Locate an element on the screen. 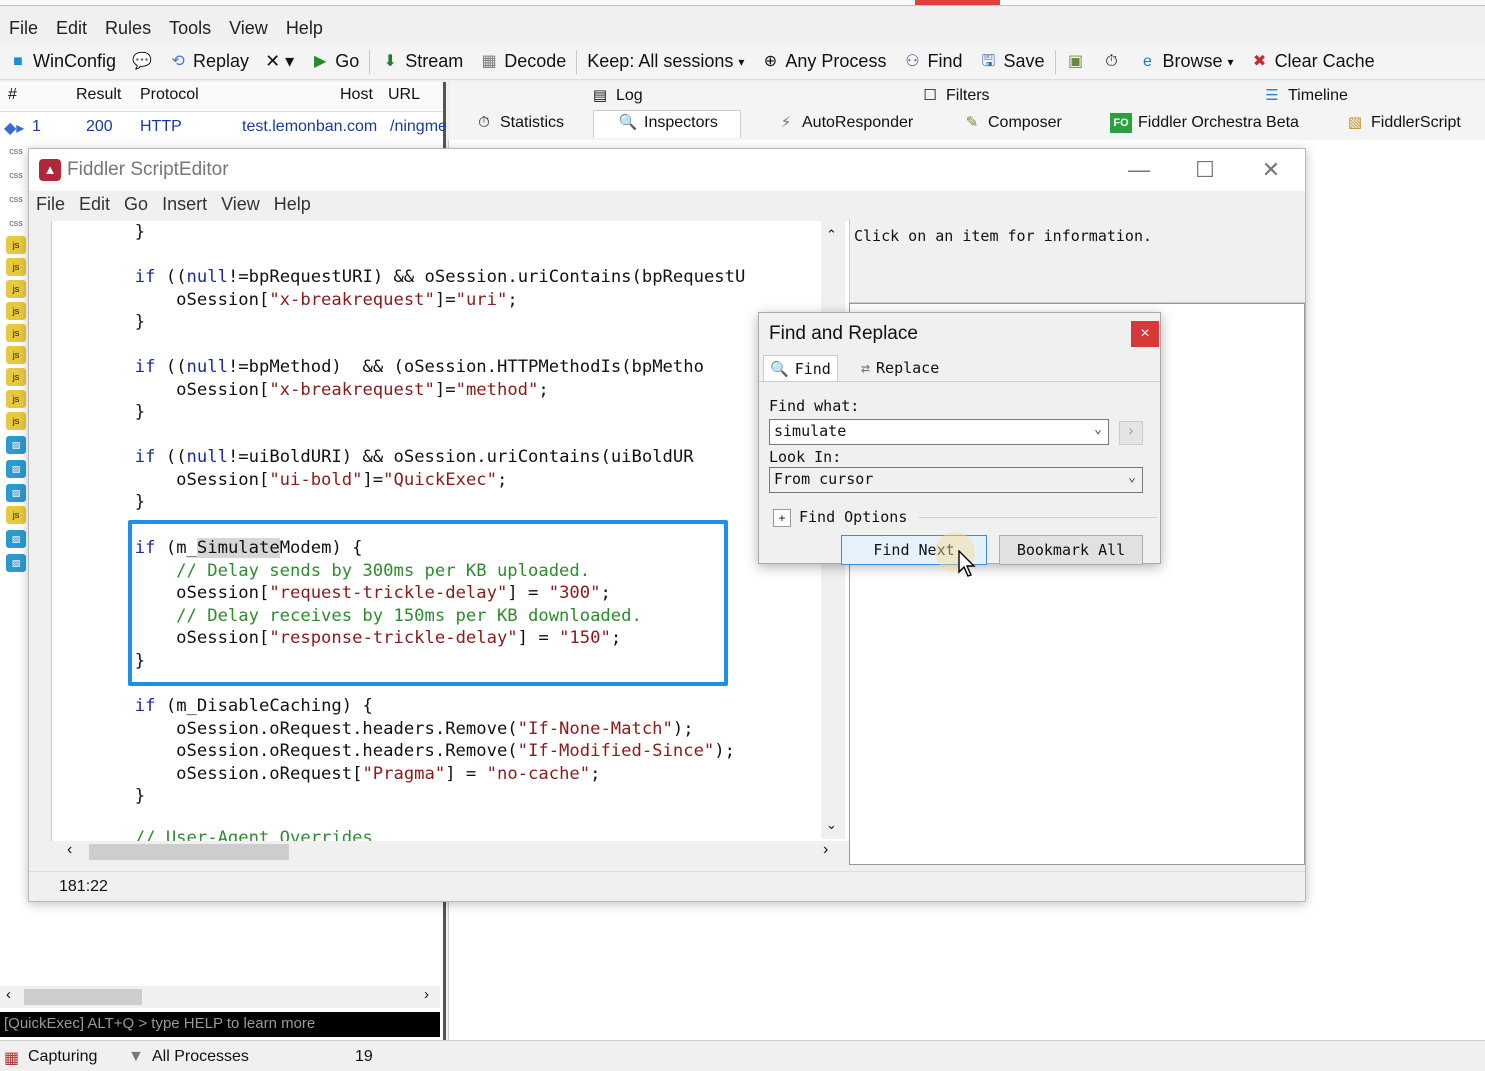 The image size is (1485, 1071). winconfig-button: ■ WinConfig is located at coordinates (62, 62).